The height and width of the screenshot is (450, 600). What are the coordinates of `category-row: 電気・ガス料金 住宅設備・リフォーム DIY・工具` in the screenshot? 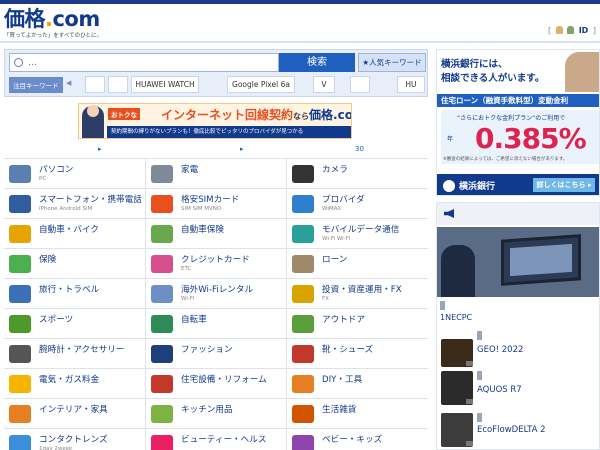 It's located at (216, 384).